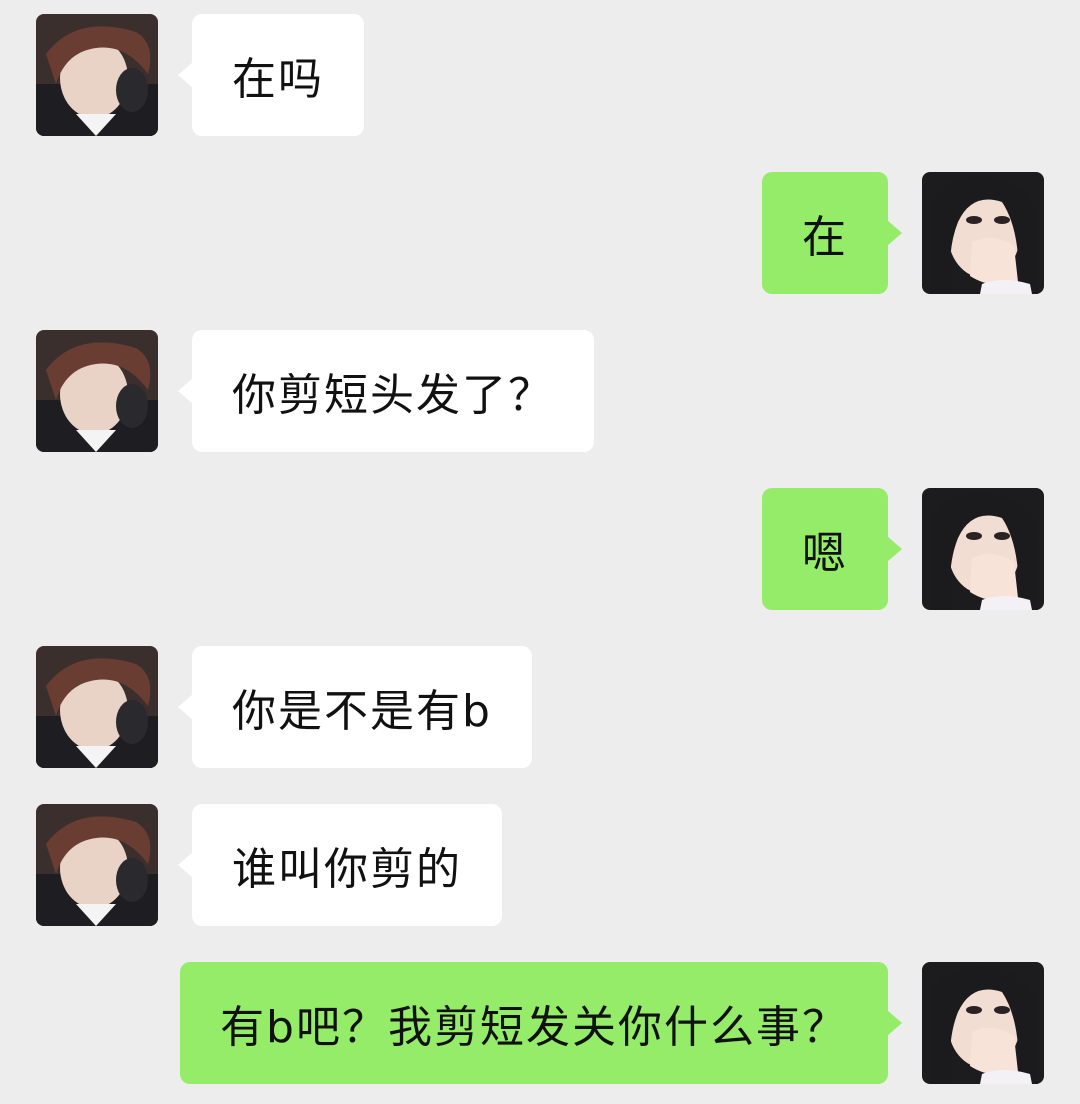  Describe the element at coordinates (540, 865) in the screenshot. I see `message-row: 谁叫你剪的` at that location.